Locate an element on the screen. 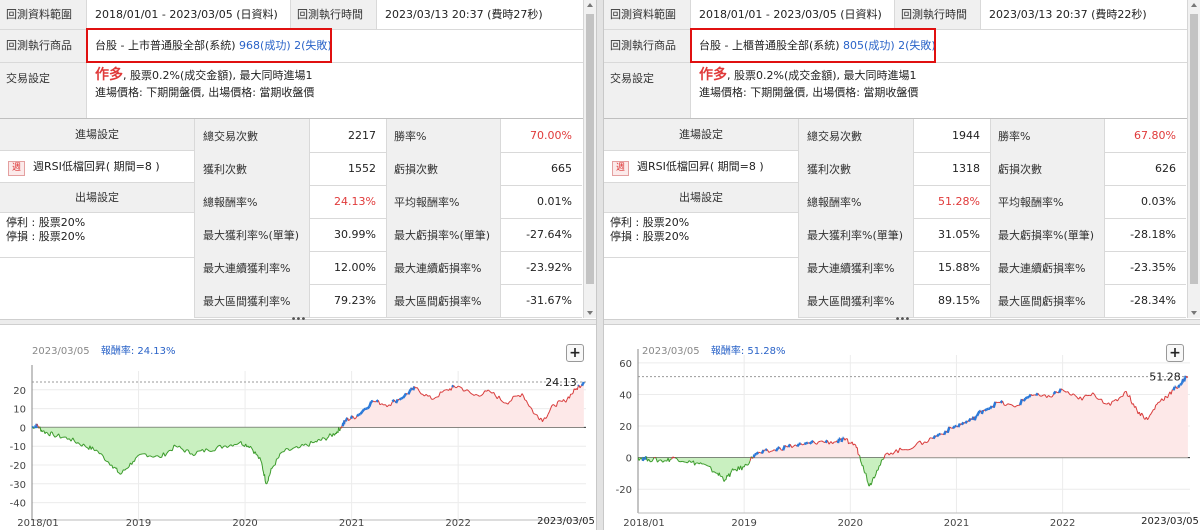  stat-label: 最大虧損率%(單筆) is located at coordinates (443, 234).